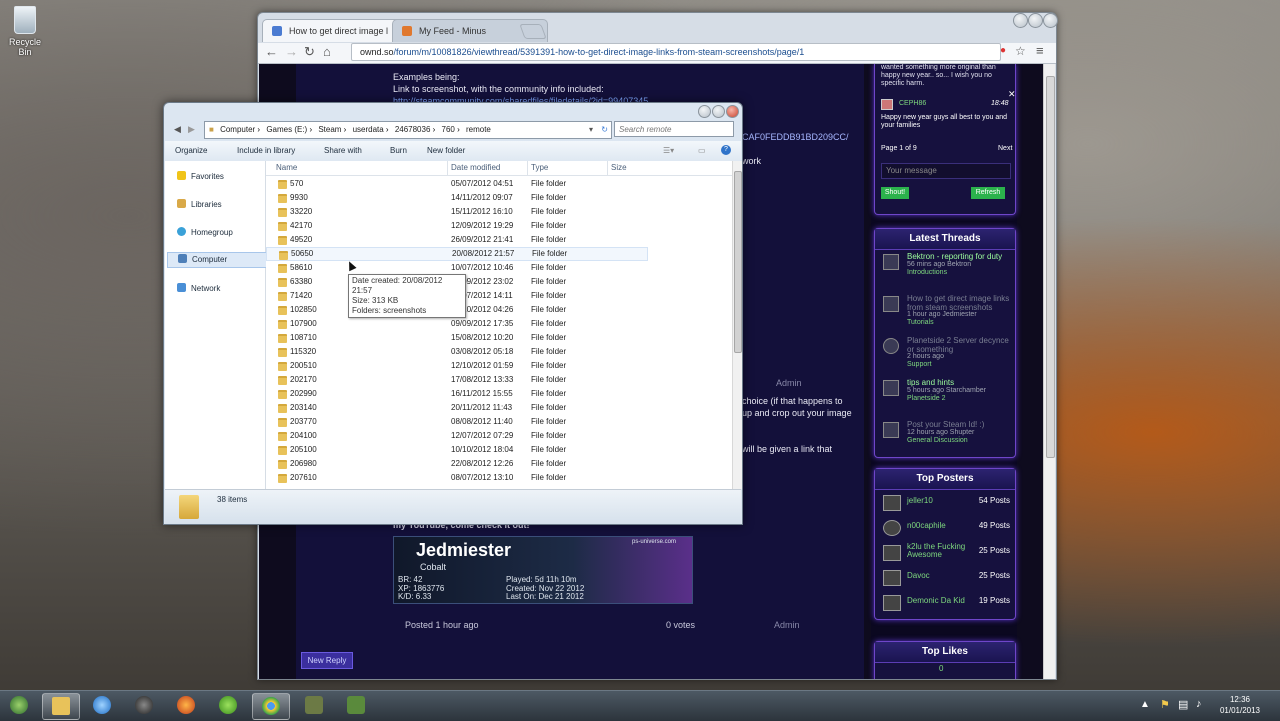  Describe the element at coordinates (499, 450) in the screenshot. I see `file-row: 205100 10/10/2012 18:04 File folder` at that location.